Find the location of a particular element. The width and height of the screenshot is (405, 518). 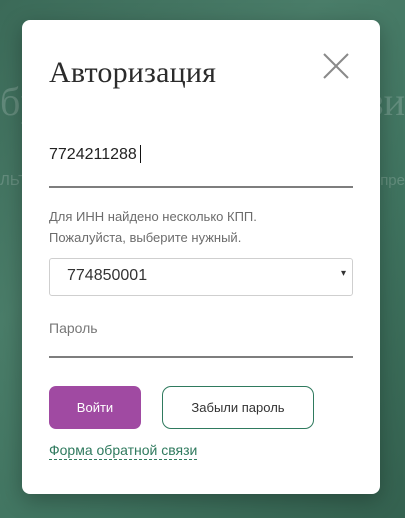

password-input is located at coordinates (201, 328).